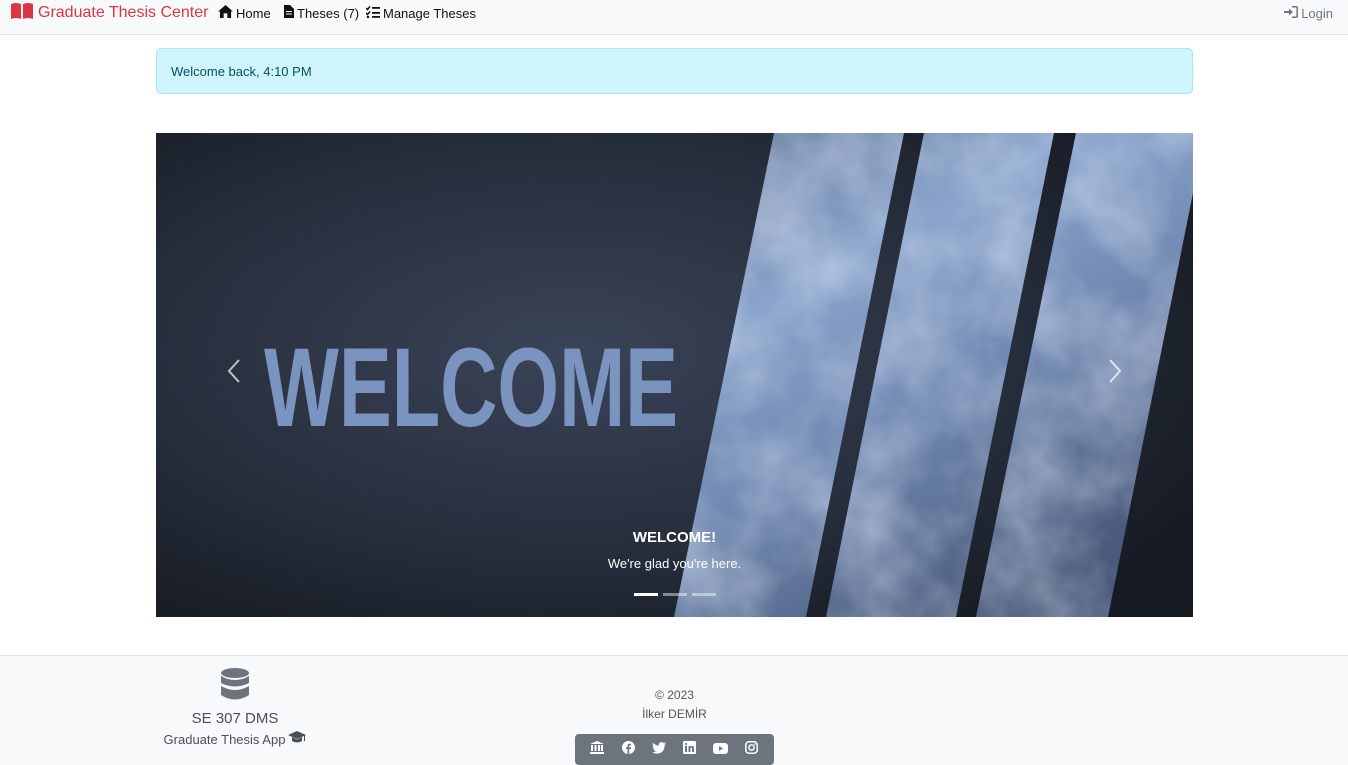 This screenshot has height=765, width=1348. I want to click on login-label: Login, so click(1317, 13).